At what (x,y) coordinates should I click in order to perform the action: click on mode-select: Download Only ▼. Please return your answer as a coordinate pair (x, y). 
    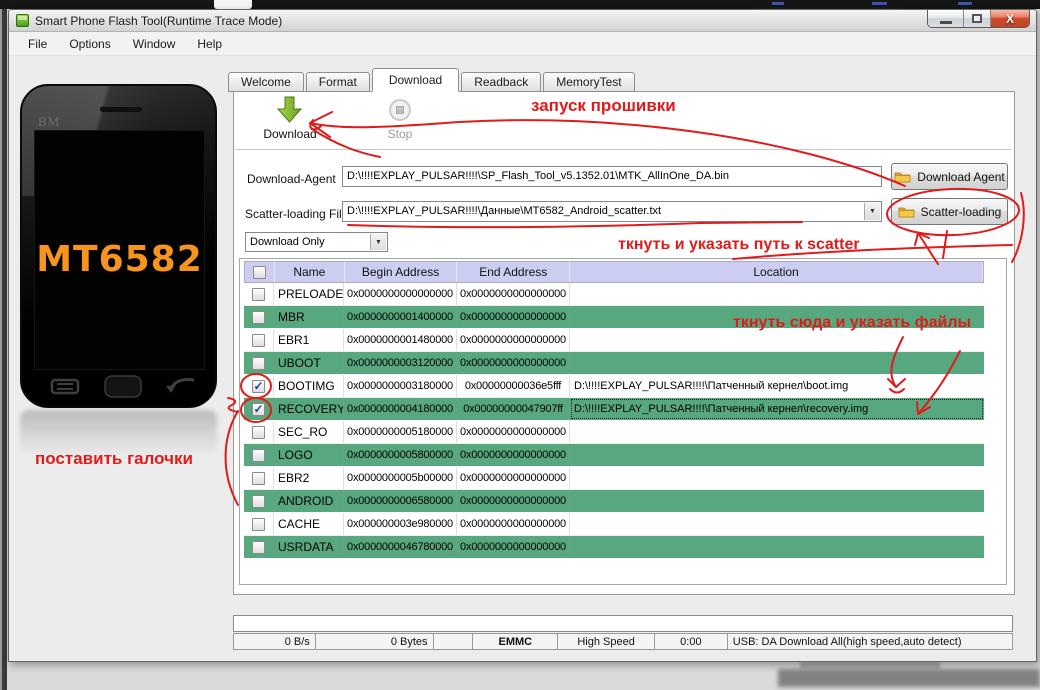
    Looking at the image, I should click on (316, 242).